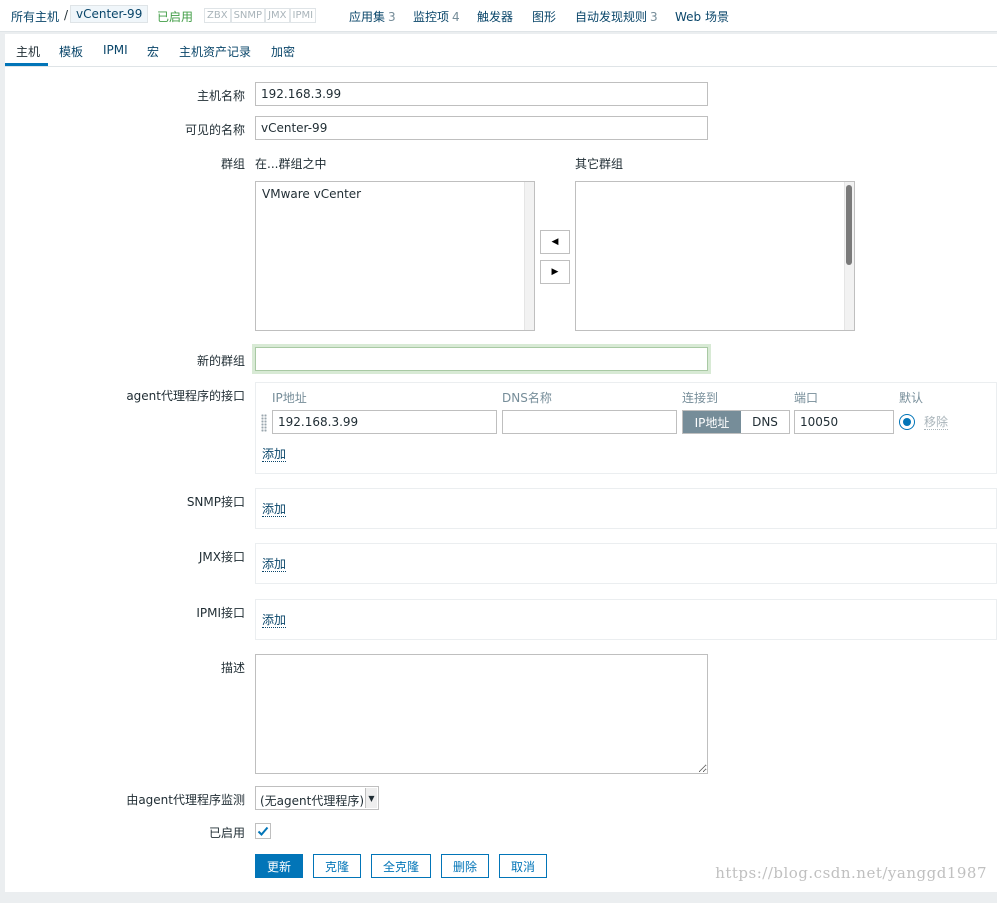 This screenshot has width=997, height=903. I want to click on link-web-scenarios: Web 场景, so click(702, 16).